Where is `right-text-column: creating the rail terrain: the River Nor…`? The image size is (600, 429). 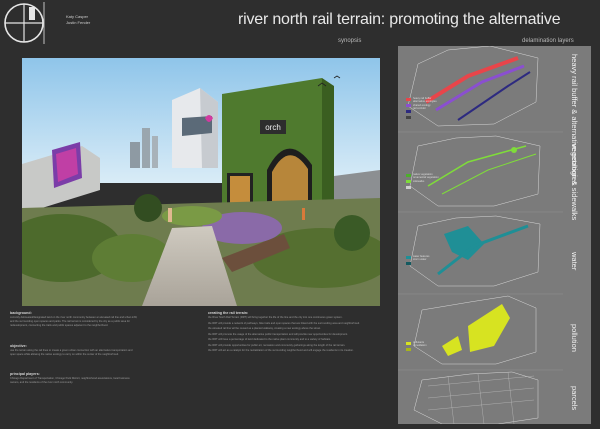 right-text-column: creating the rail terrain: the River Nor… is located at coordinates (294, 332).